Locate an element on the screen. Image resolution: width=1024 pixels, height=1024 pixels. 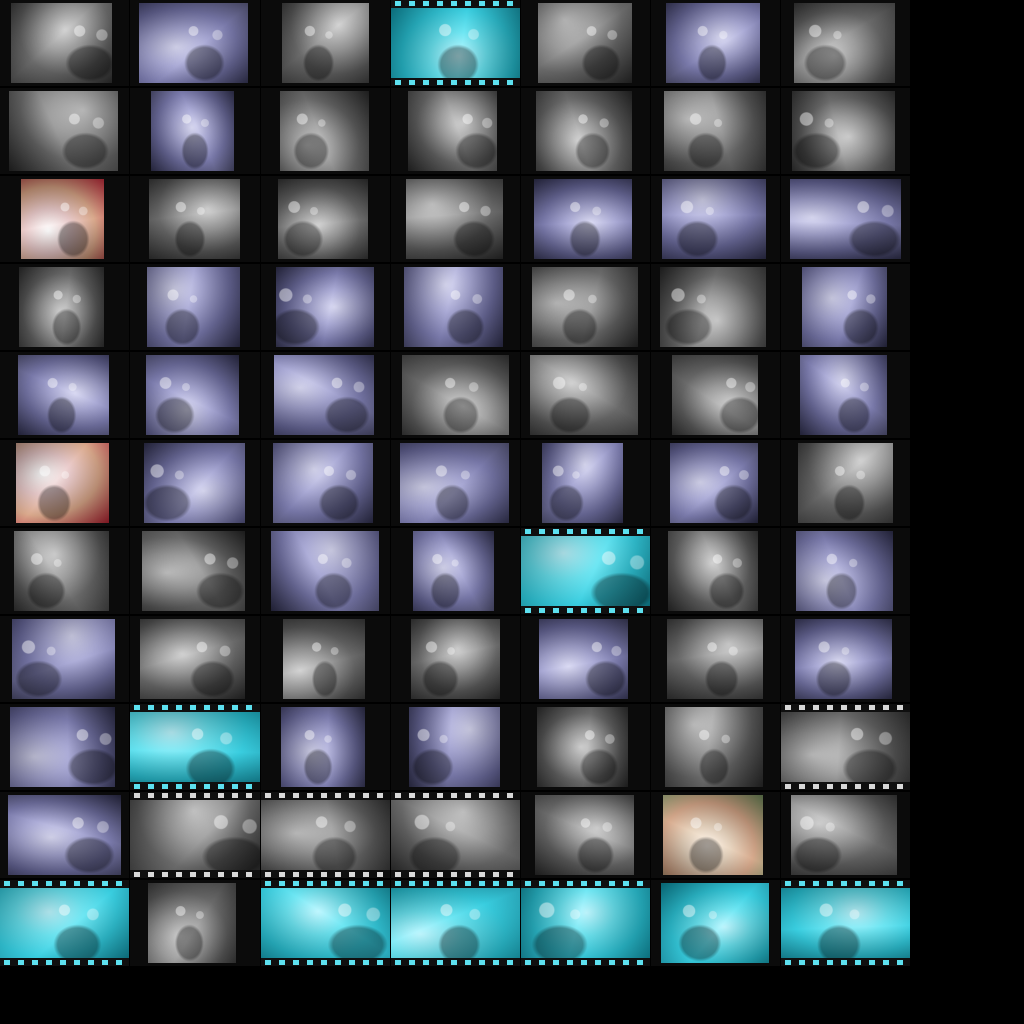
film-frame-r7-c5 is located at coordinates (585, 571).